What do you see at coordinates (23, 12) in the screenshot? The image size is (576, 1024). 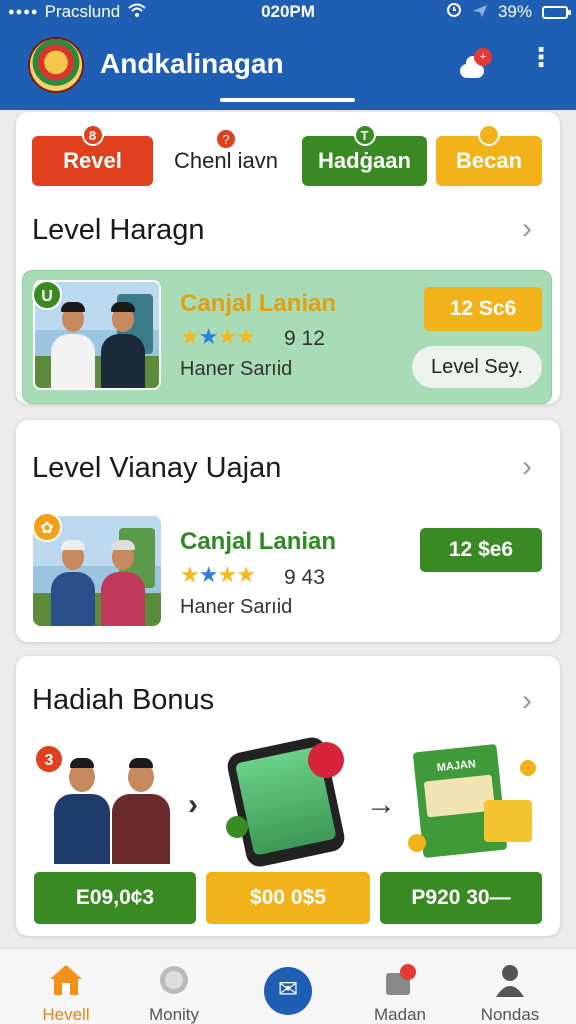 I see `signal-icon: ●●●●` at bounding box center [23, 12].